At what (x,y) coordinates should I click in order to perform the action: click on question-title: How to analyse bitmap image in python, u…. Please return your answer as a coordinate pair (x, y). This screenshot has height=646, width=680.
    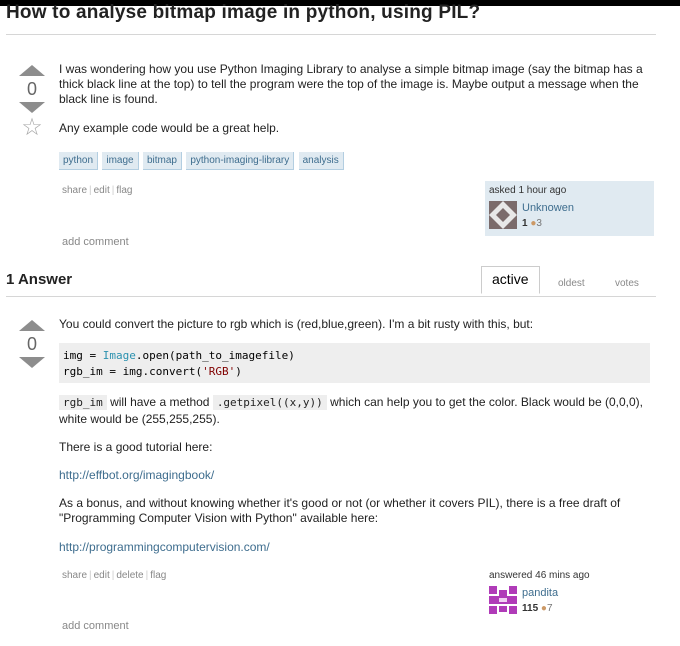
    Looking at the image, I should click on (243, 13).